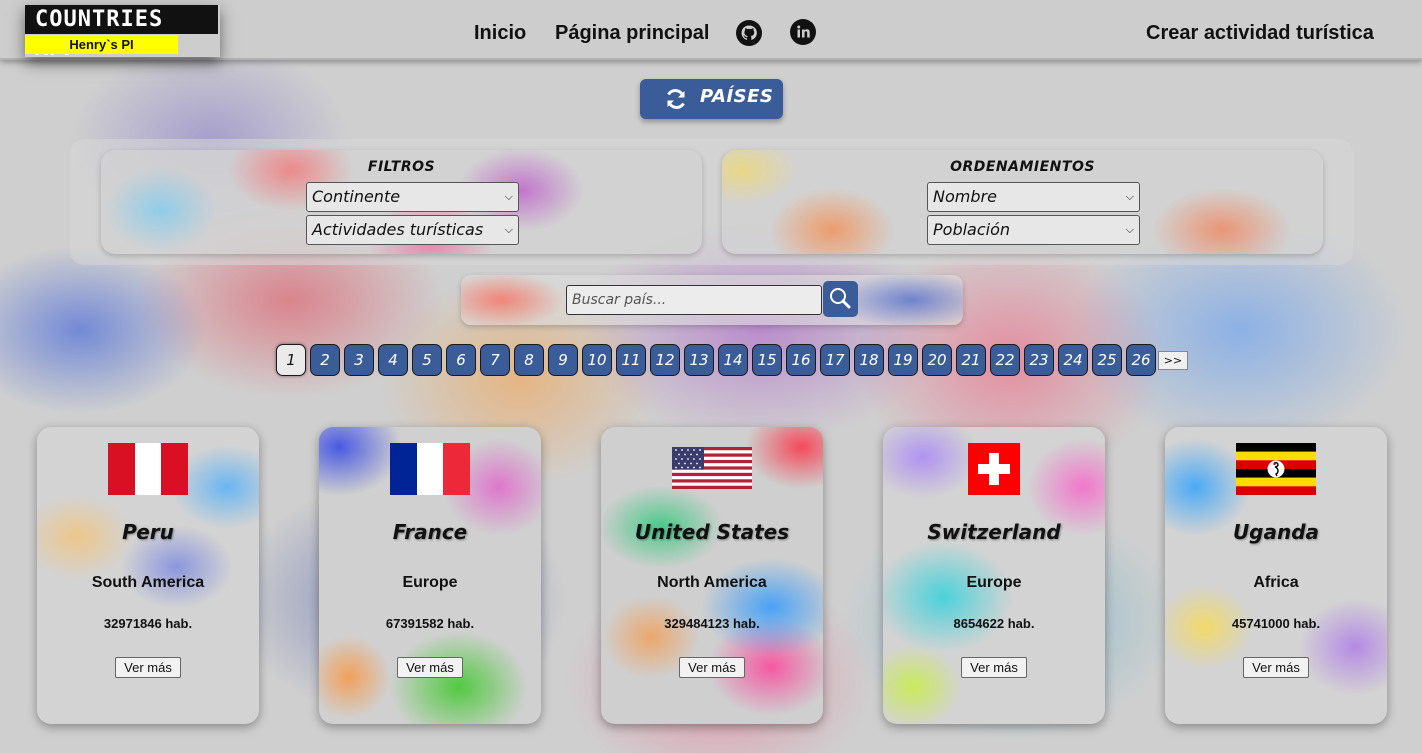  I want to click on logo-title: COUNTRIES APP, so click(121, 33).